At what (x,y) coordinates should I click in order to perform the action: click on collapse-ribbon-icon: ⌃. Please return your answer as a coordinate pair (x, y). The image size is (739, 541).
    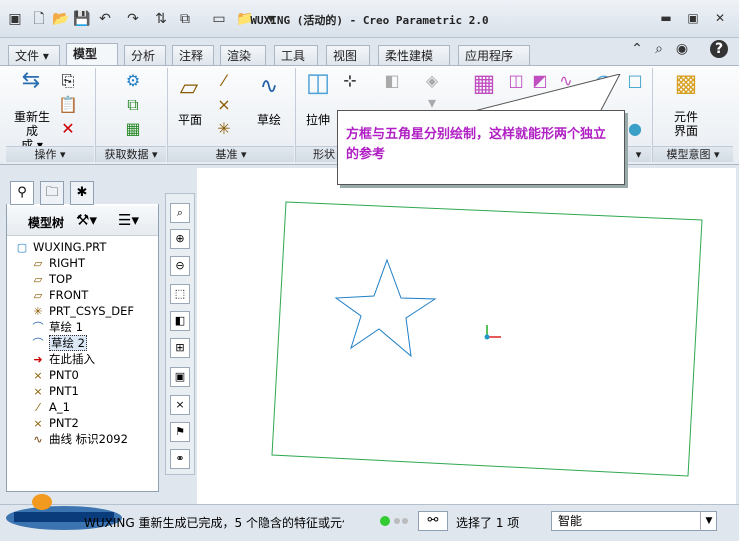
    Looking at the image, I should click on (637, 49).